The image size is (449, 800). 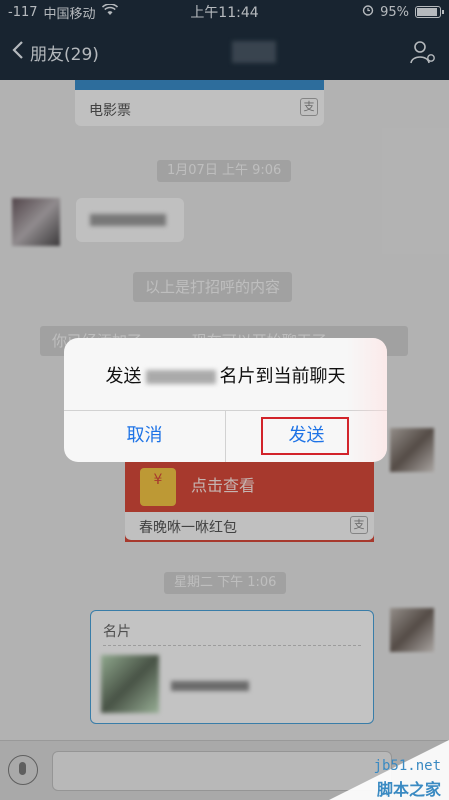 What do you see at coordinates (180, 377) in the screenshot?
I see `redacted-name` at bounding box center [180, 377].